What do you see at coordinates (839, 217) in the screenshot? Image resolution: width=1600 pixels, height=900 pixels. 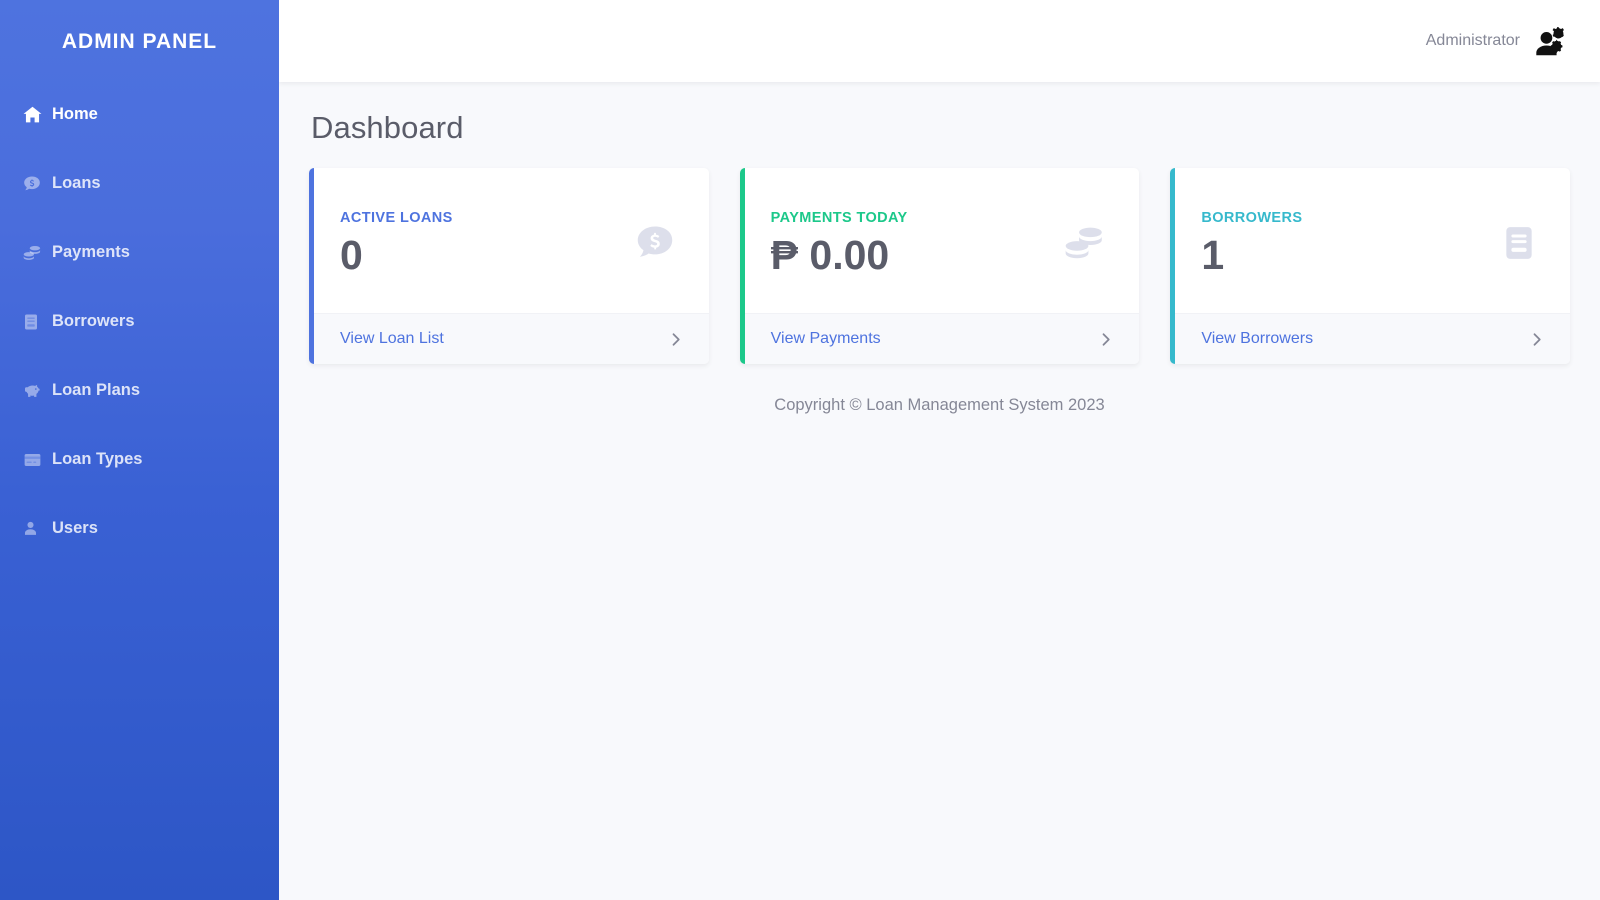 I see `card-label: PAYMENTS TODAY` at bounding box center [839, 217].